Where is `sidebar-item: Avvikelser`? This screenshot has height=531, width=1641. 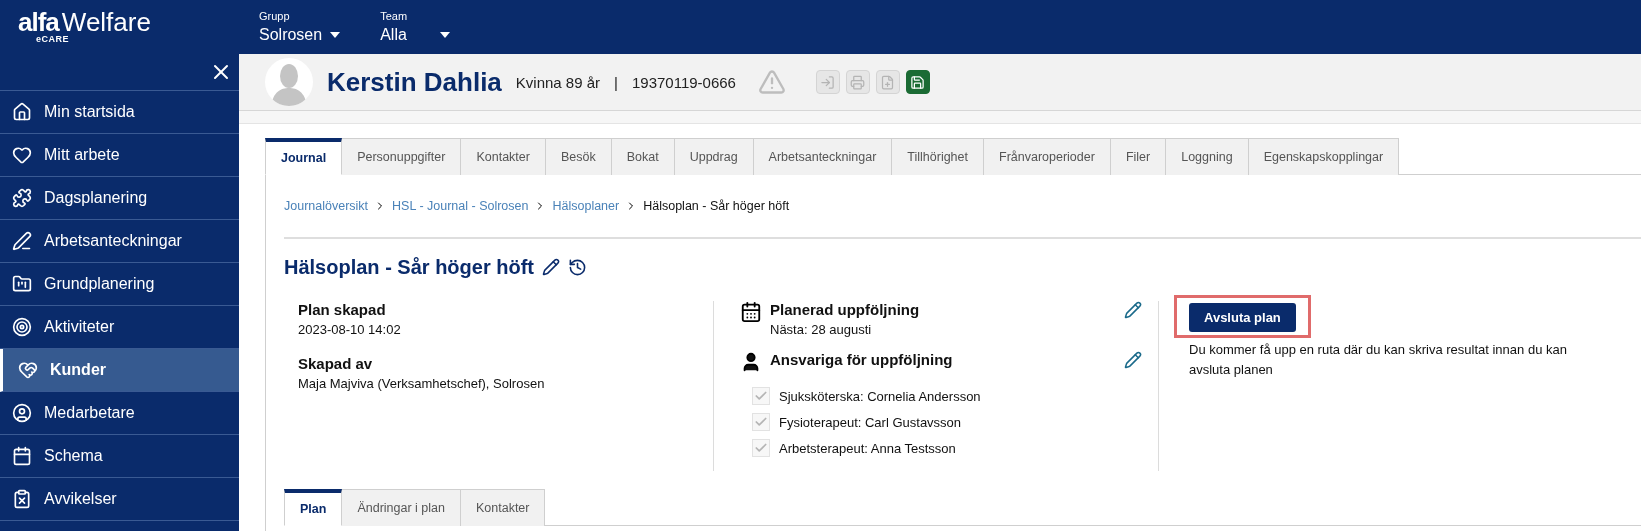 sidebar-item: Avvikelser is located at coordinates (119, 499).